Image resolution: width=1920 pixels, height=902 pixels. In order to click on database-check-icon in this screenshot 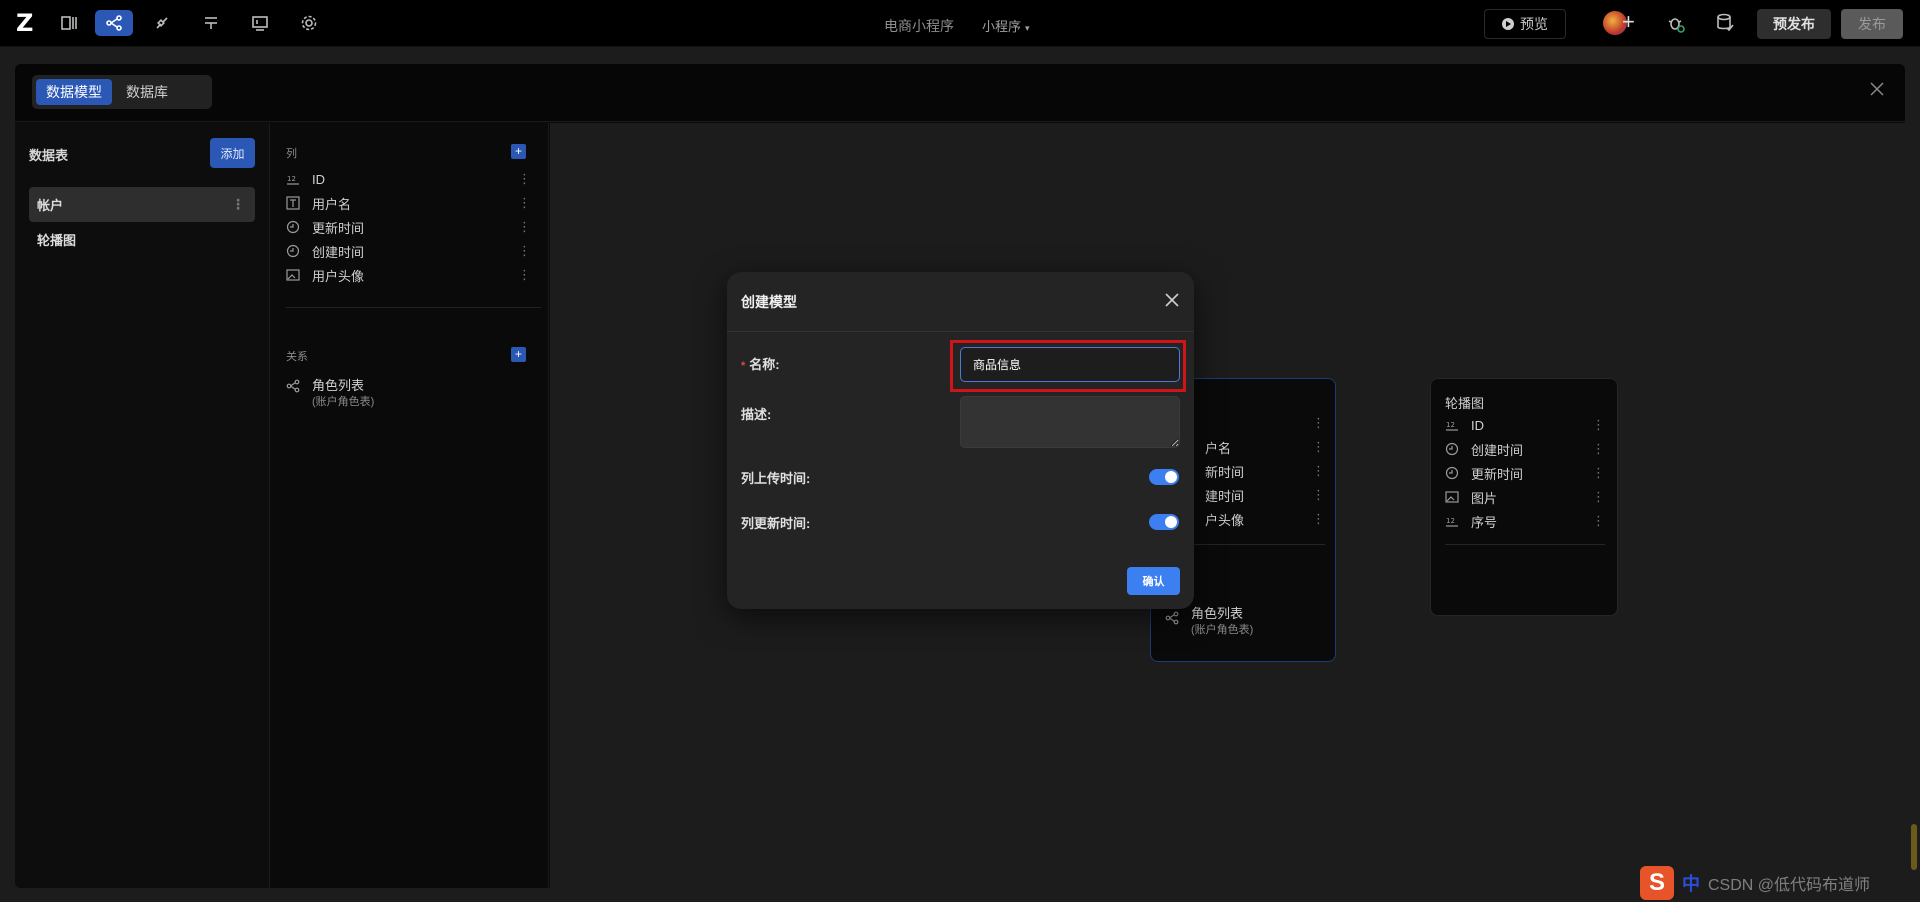, I will do `click(1725, 23)`.